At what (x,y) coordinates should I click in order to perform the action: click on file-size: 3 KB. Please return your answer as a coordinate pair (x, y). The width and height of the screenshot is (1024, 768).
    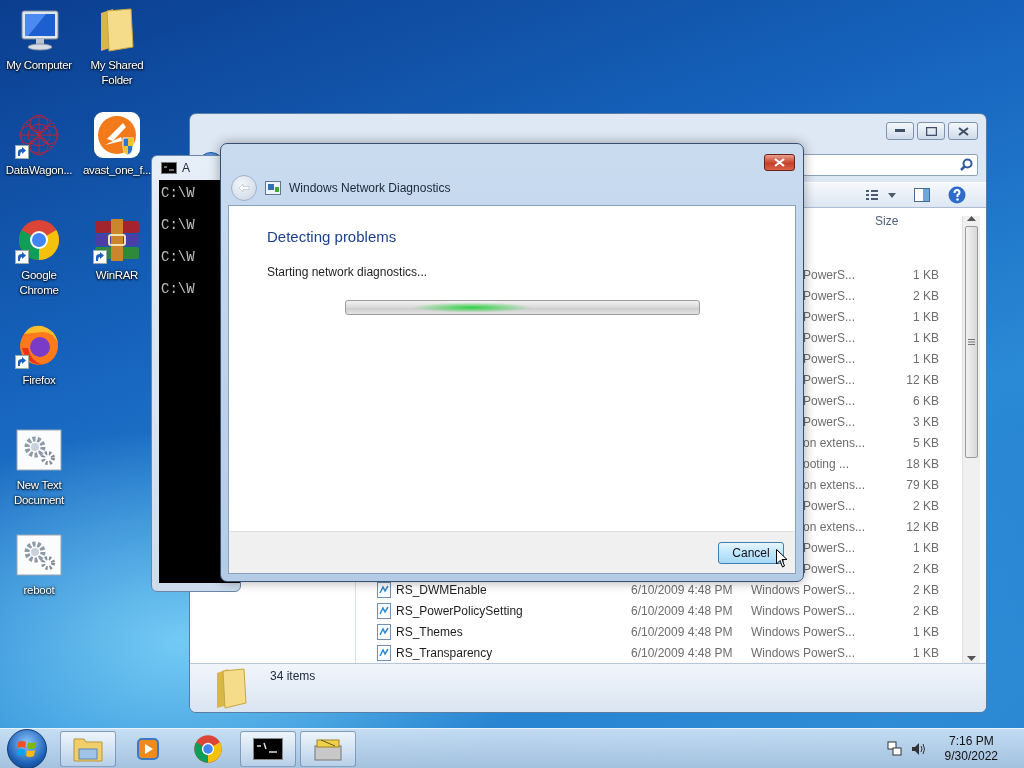
    Looking at the image, I should click on (926, 421).